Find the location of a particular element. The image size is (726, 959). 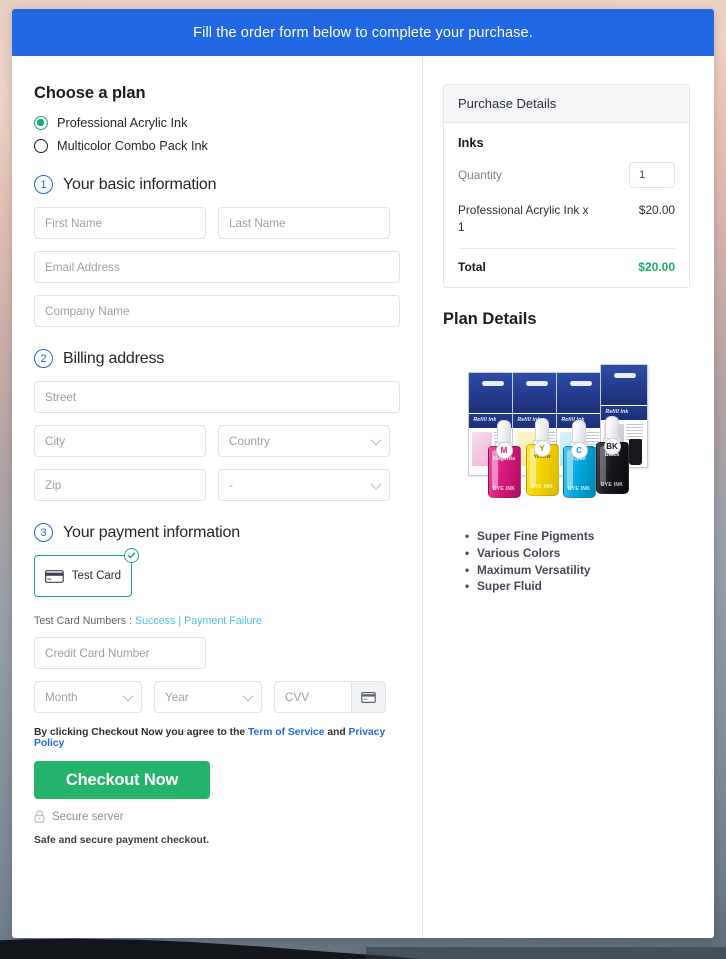

payment-method-label: Test Card is located at coordinates (96, 576).